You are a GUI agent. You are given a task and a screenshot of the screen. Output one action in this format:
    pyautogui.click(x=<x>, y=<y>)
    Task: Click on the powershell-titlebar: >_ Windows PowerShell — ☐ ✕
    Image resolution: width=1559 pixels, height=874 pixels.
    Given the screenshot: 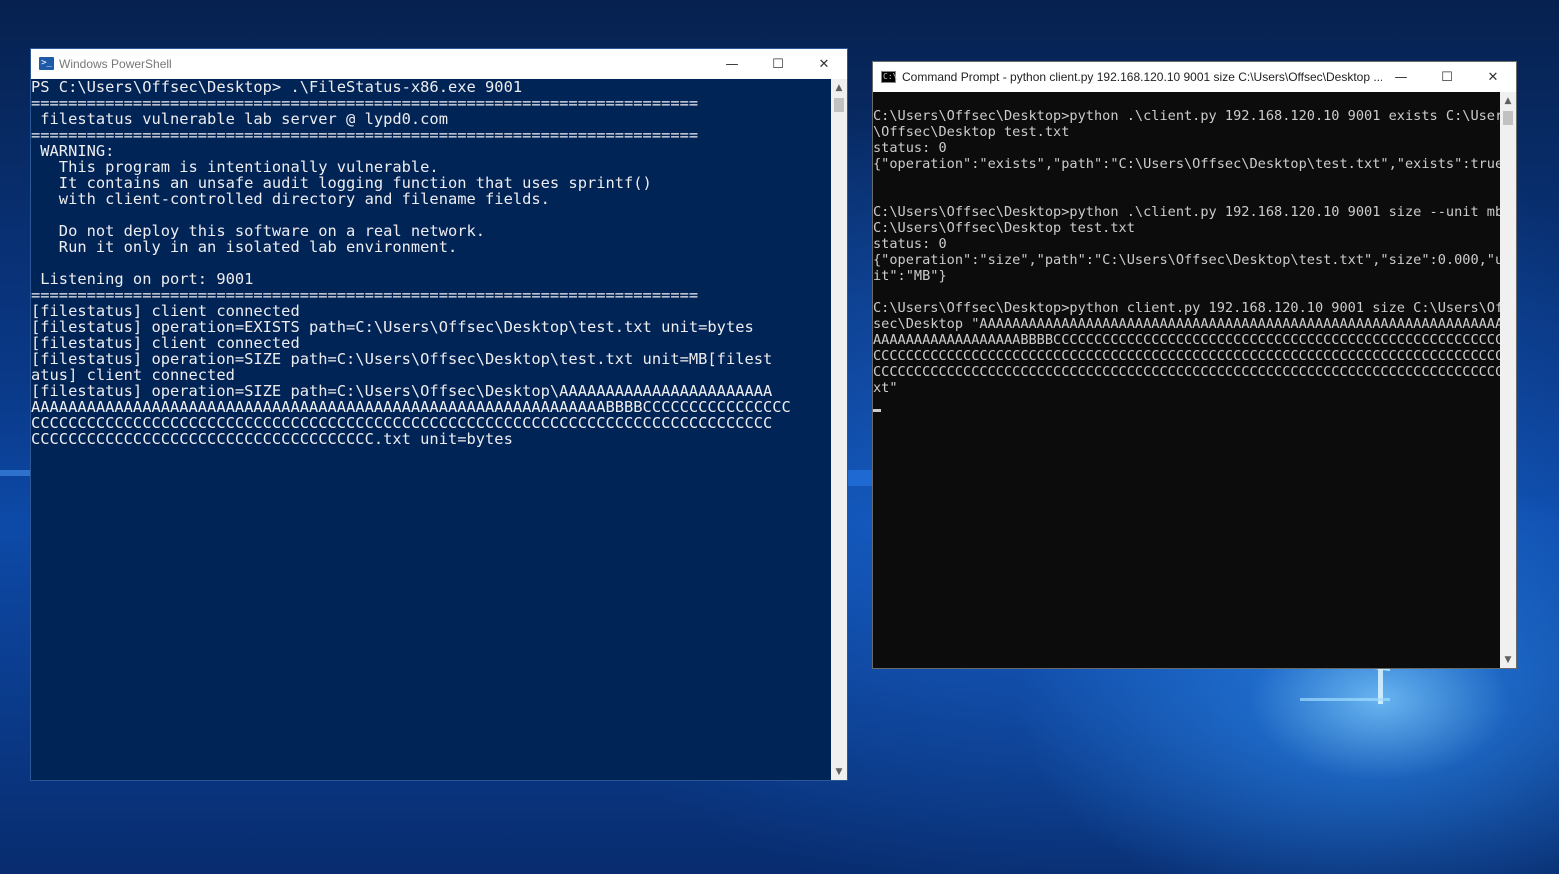 What is the action you would take?
    pyautogui.click(x=439, y=64)
    